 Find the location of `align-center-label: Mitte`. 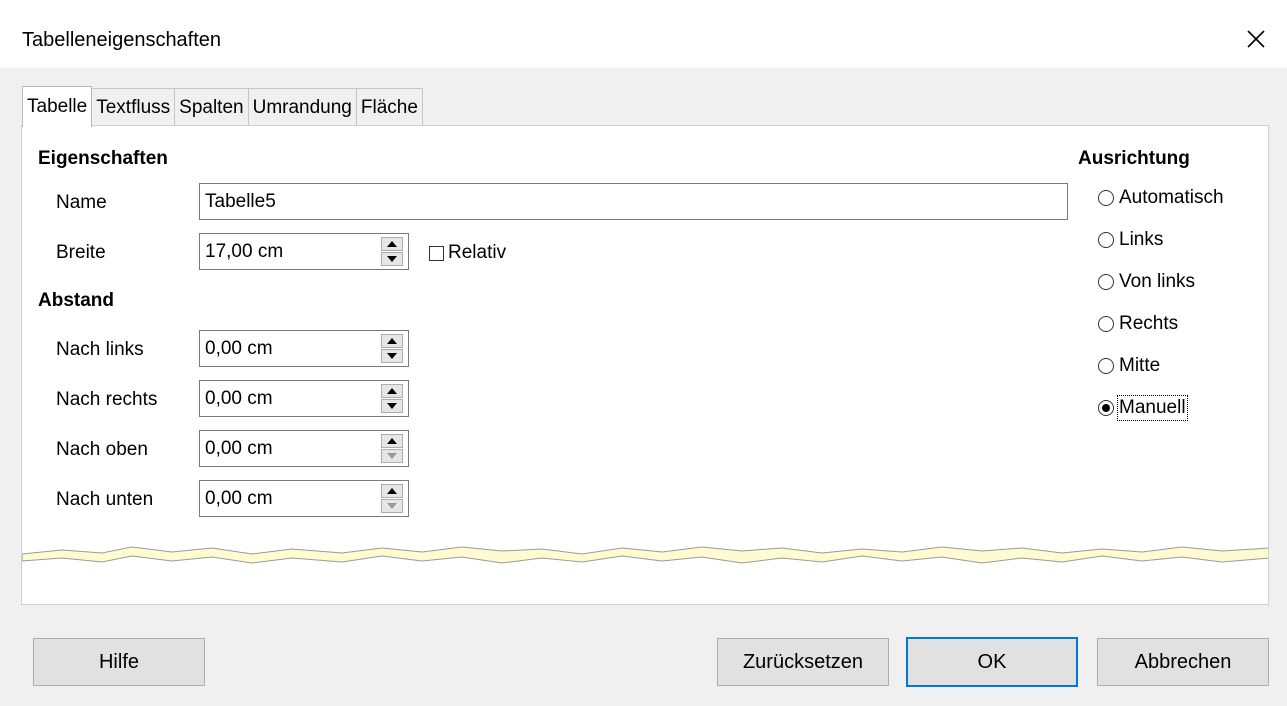

align-center-label: Mitte is located at coordinates (1140, 365).